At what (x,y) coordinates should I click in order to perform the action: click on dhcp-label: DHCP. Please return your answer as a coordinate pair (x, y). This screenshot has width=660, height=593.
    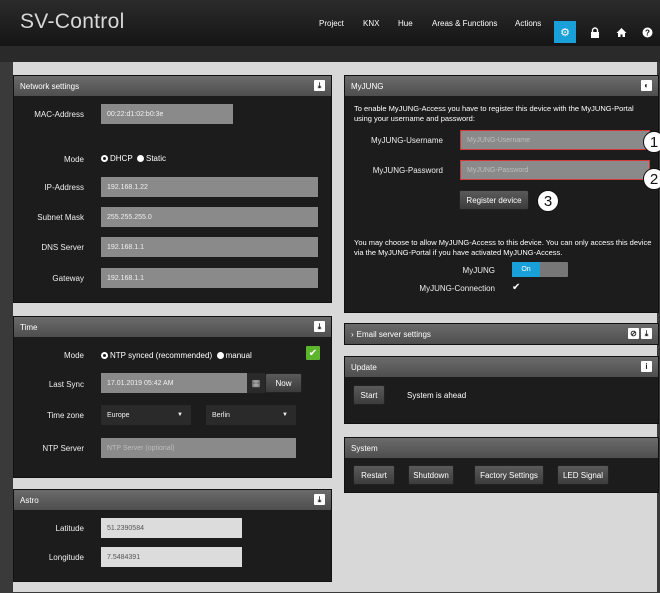
    Looking at the image, I should click on (121, 158).